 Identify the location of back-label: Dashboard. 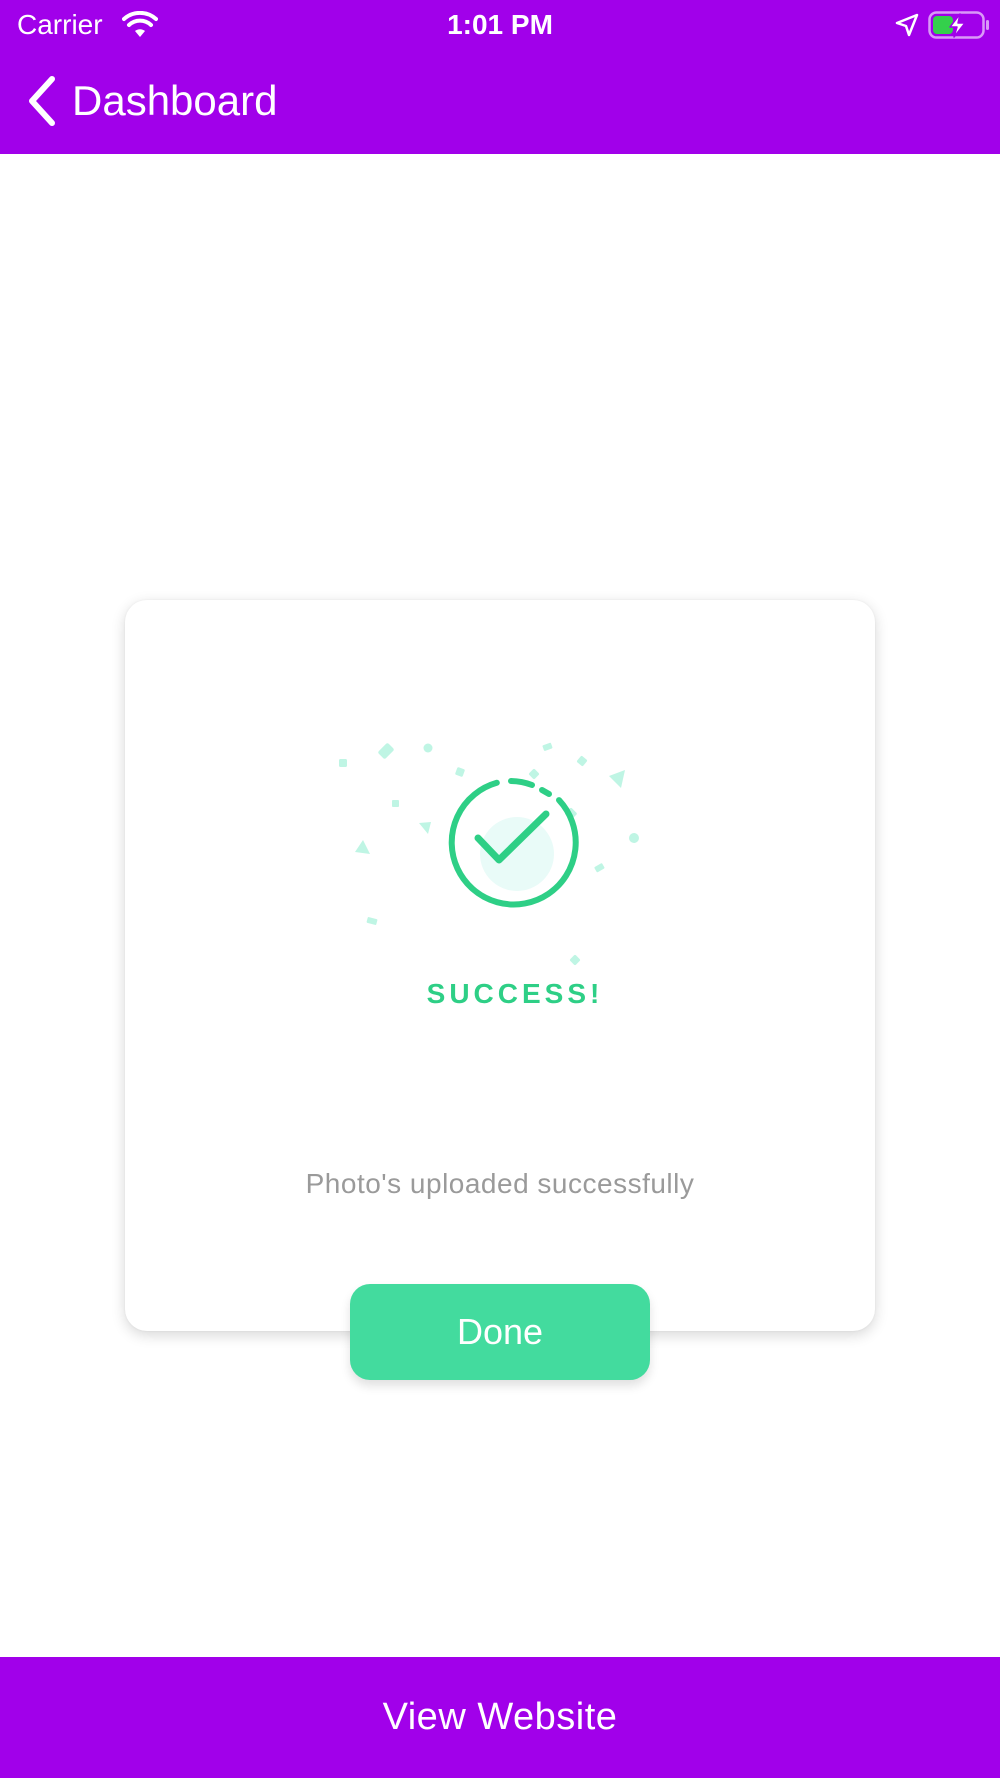
(175, 100).